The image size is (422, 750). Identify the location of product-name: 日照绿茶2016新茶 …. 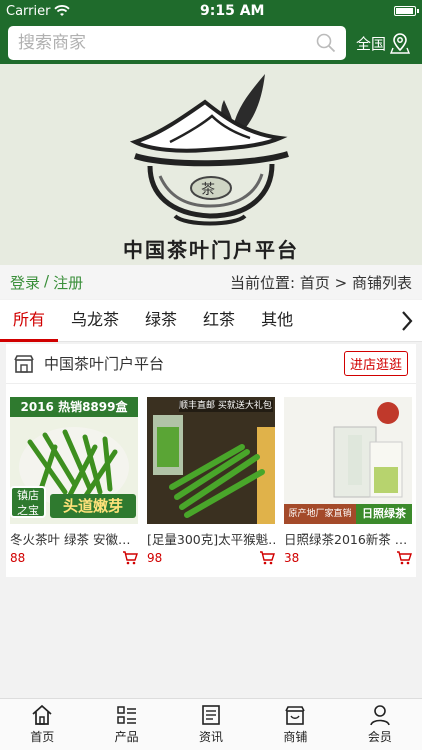
(348, 538).